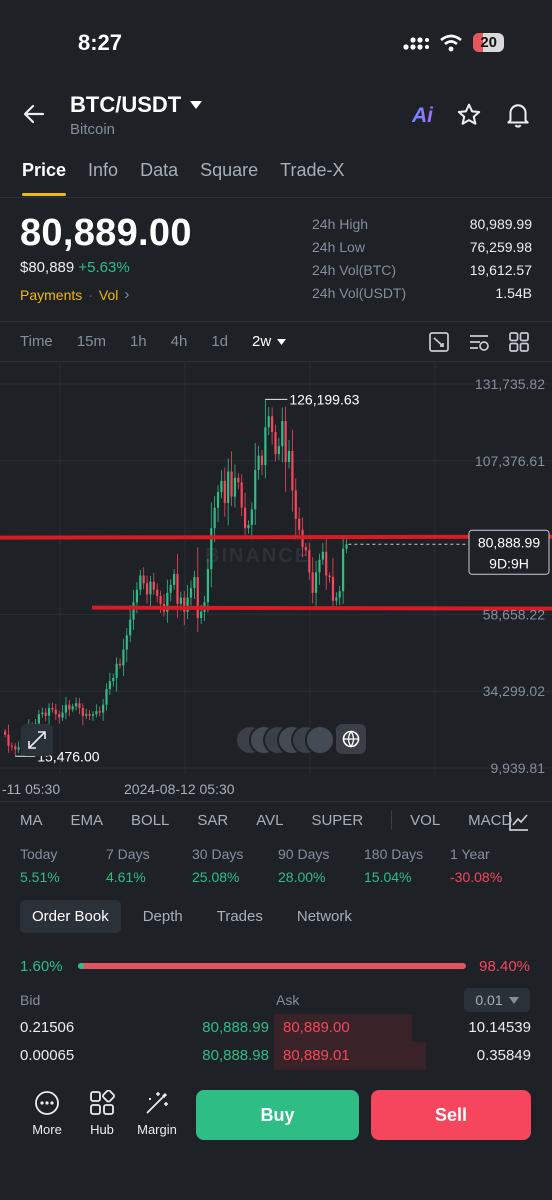 This screenshot has height=1200, width=552. I want to click on x-axis-label: -11 05:30, so click(31, 789).